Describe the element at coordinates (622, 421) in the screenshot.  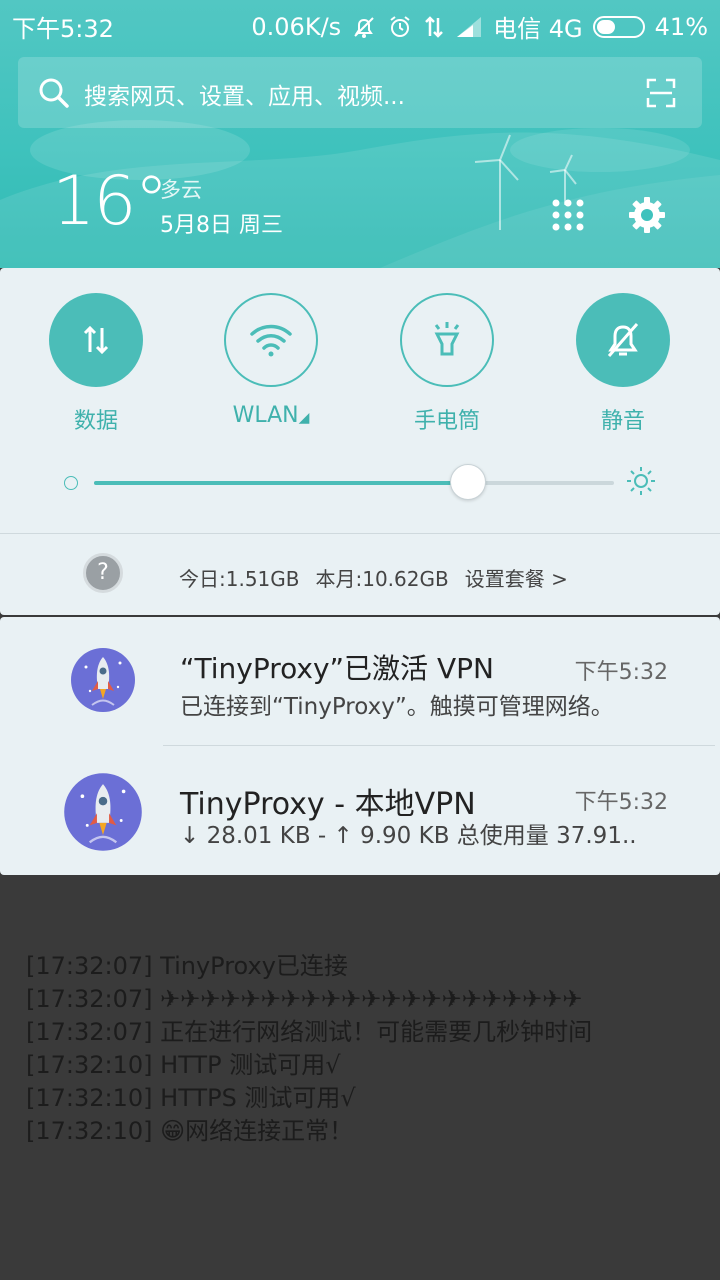
I see `toggle-label: 静音` at that location.